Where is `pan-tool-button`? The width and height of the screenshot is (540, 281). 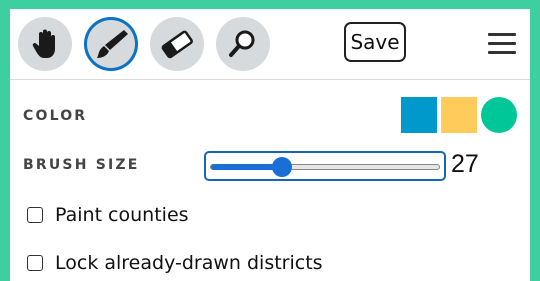 pan-tool-button is located at coordinates (45, 44).